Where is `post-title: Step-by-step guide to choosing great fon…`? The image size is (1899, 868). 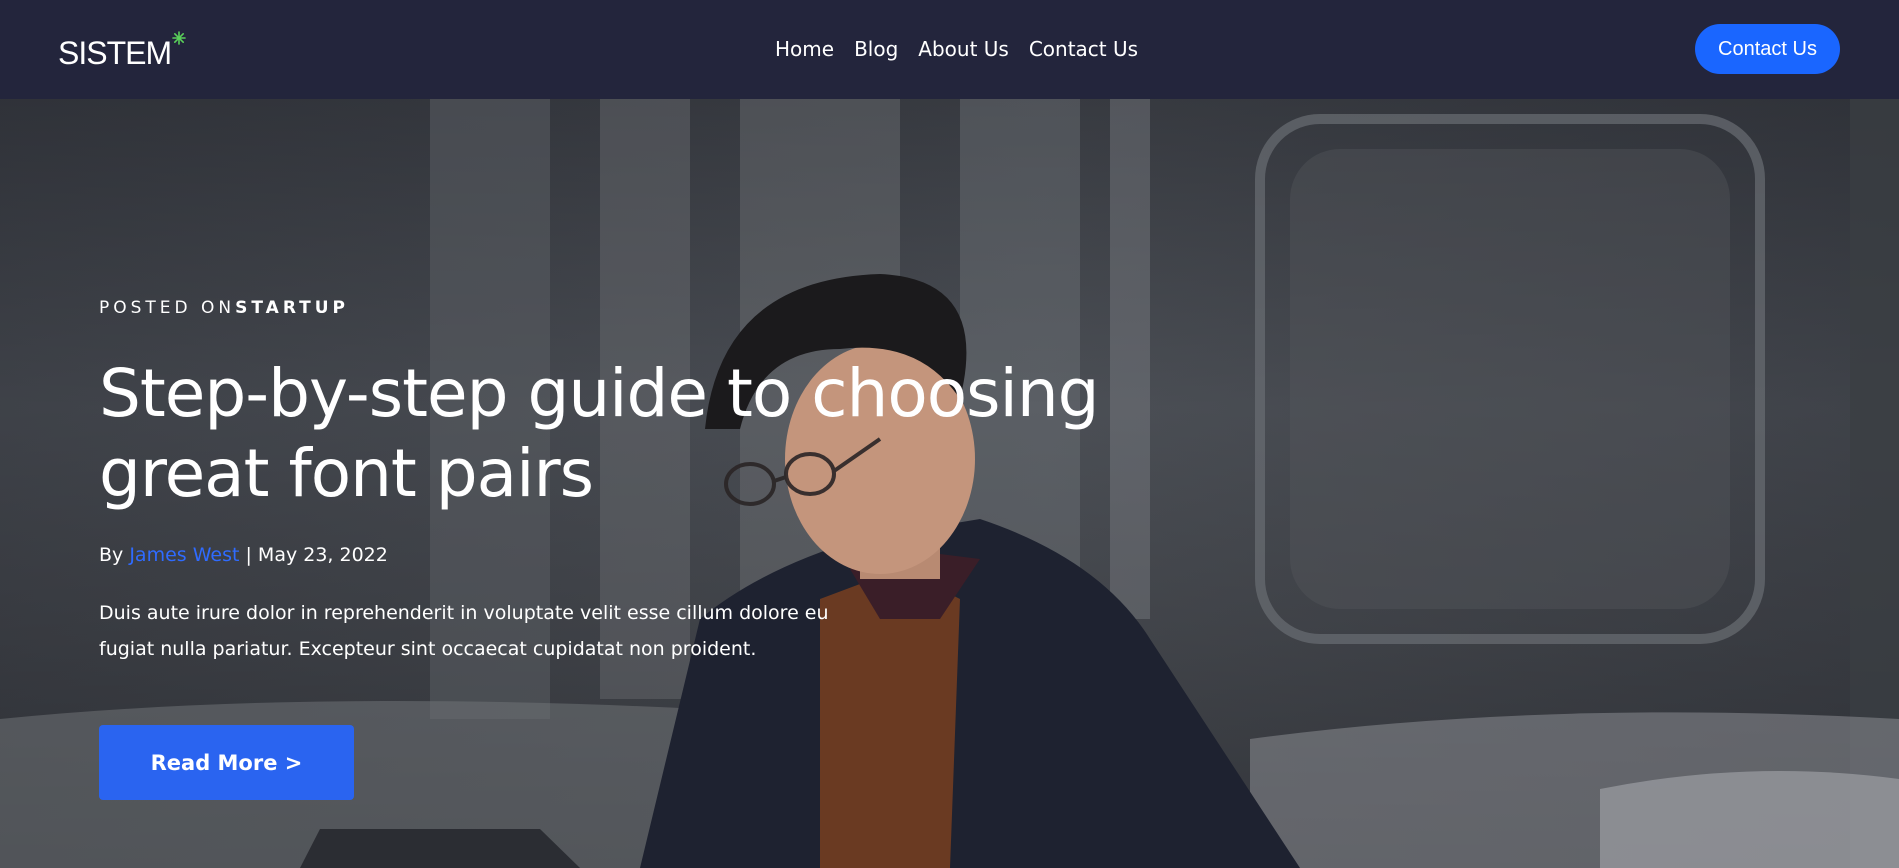
post-title: Step-by-step guide to choosing great fon… is located at coordinates (599, 433).